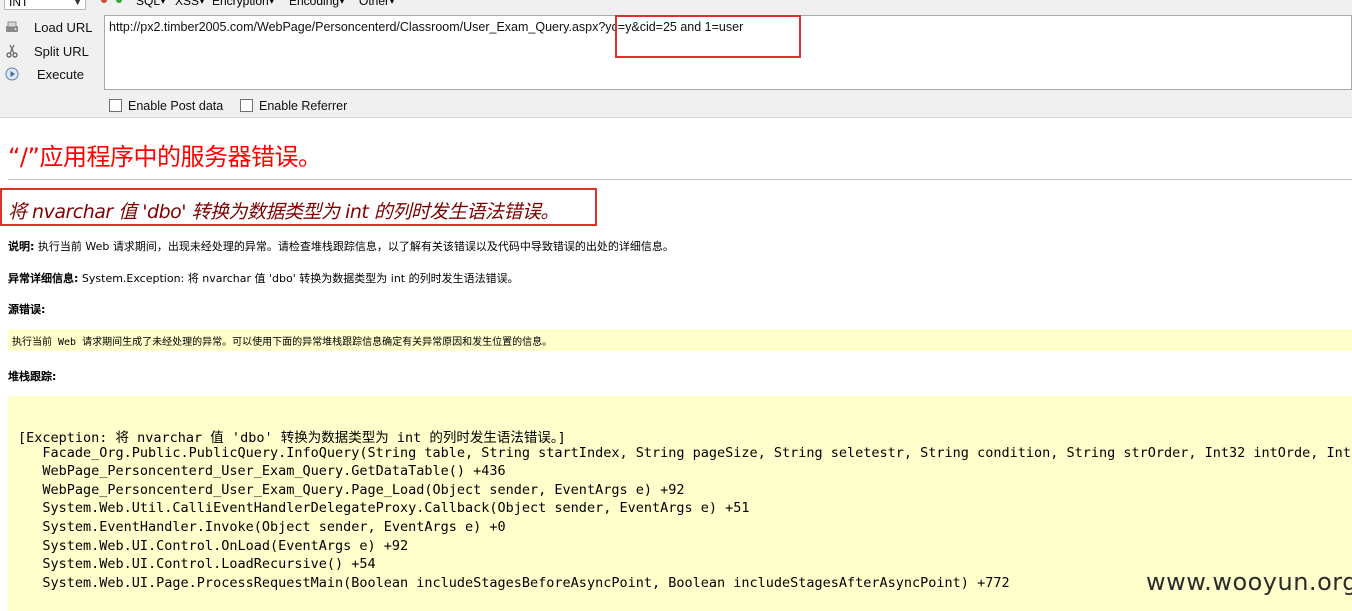 Image resolution: width=1352 pixels, height=611 pixels. I want to click on load-url-icon, so click(12, 26).